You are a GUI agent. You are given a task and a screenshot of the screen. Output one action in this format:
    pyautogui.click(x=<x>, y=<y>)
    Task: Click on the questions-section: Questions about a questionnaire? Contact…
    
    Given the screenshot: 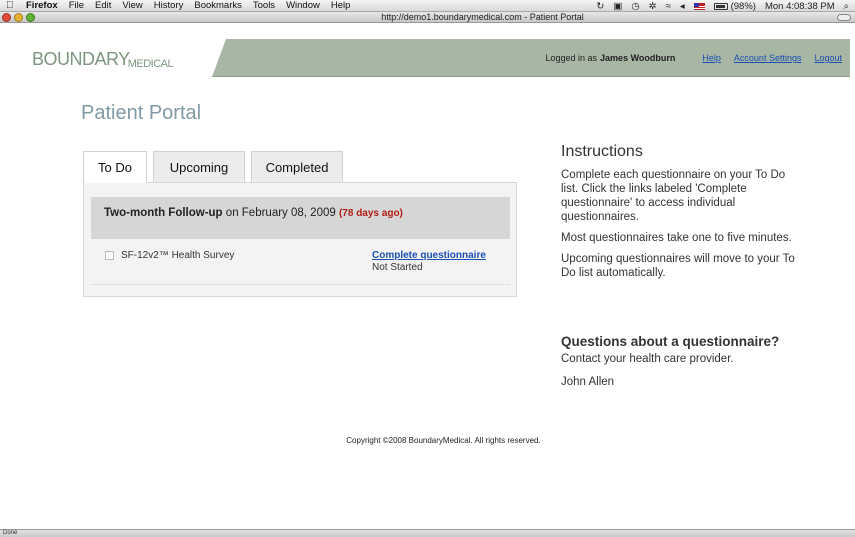 What is the action you would take?
    pyautogui.click(x=681, y=366)
    